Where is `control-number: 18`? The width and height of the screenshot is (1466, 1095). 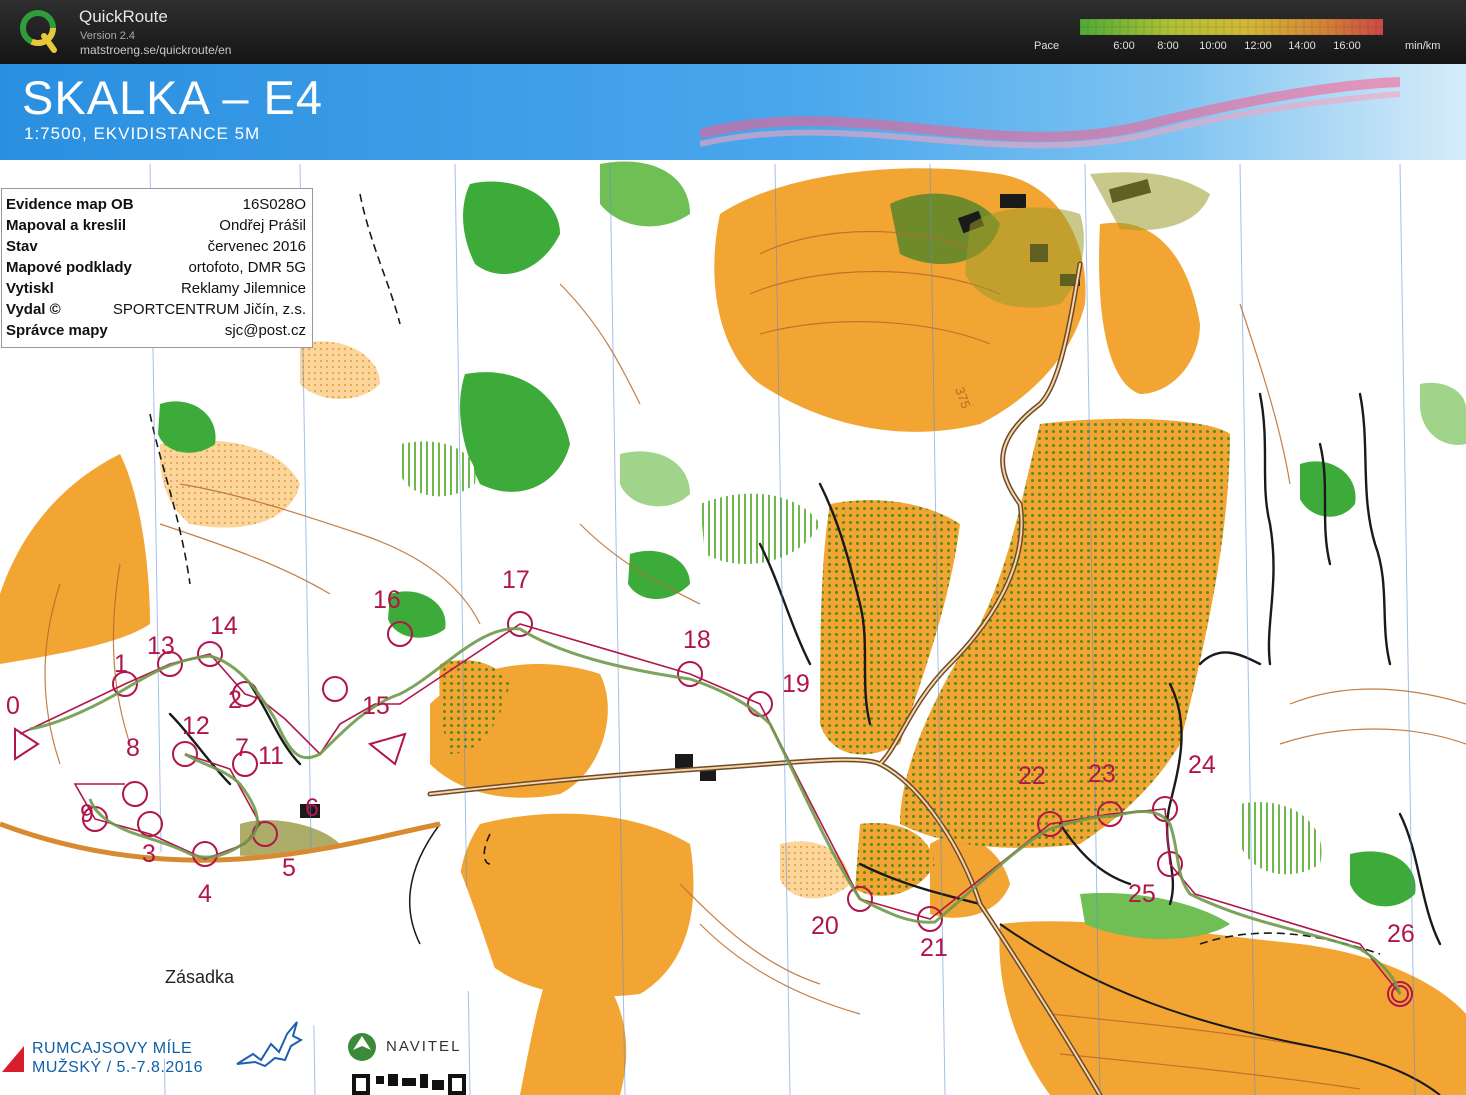 control-number: 18 is located at coordinates (697, 640).